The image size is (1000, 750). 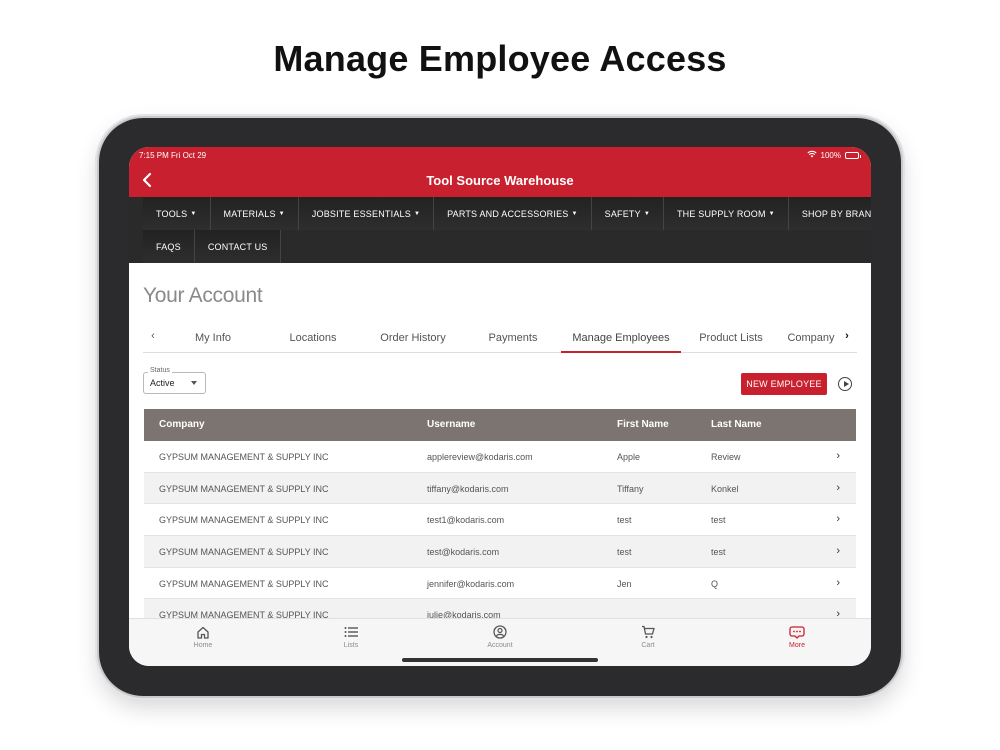 I want to click on tab-bar-label: Account, so click(x=500, y=645).